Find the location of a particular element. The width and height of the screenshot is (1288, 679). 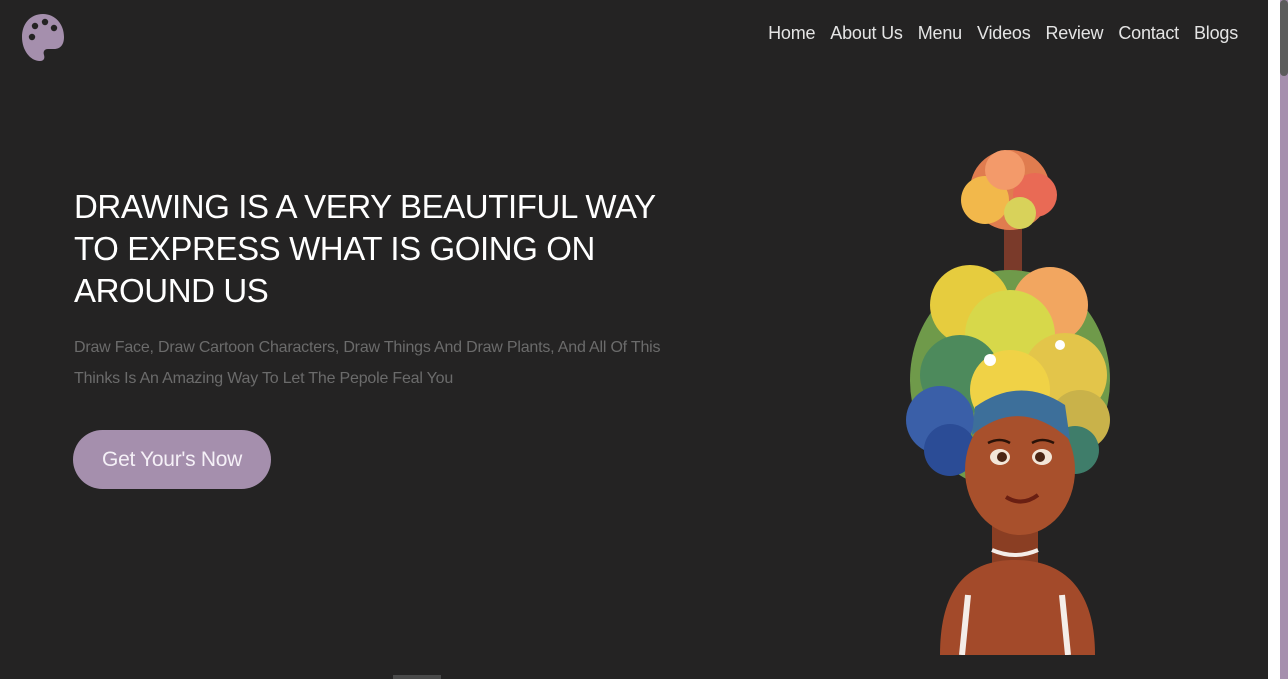

nav-menu: Menu is located at coordinates (940, 33).